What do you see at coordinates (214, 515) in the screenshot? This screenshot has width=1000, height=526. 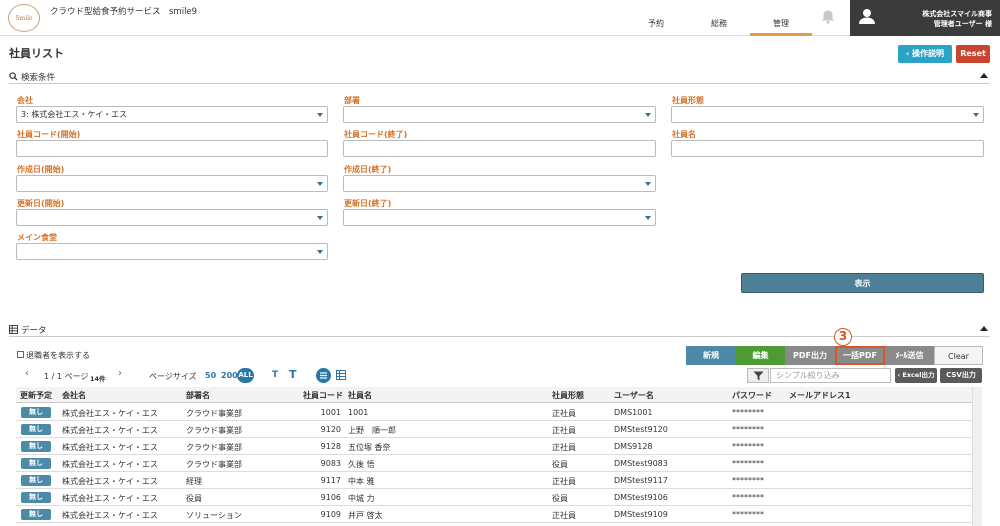 I see `cell-dept: ソリューション` at bounding box center [214, 515].